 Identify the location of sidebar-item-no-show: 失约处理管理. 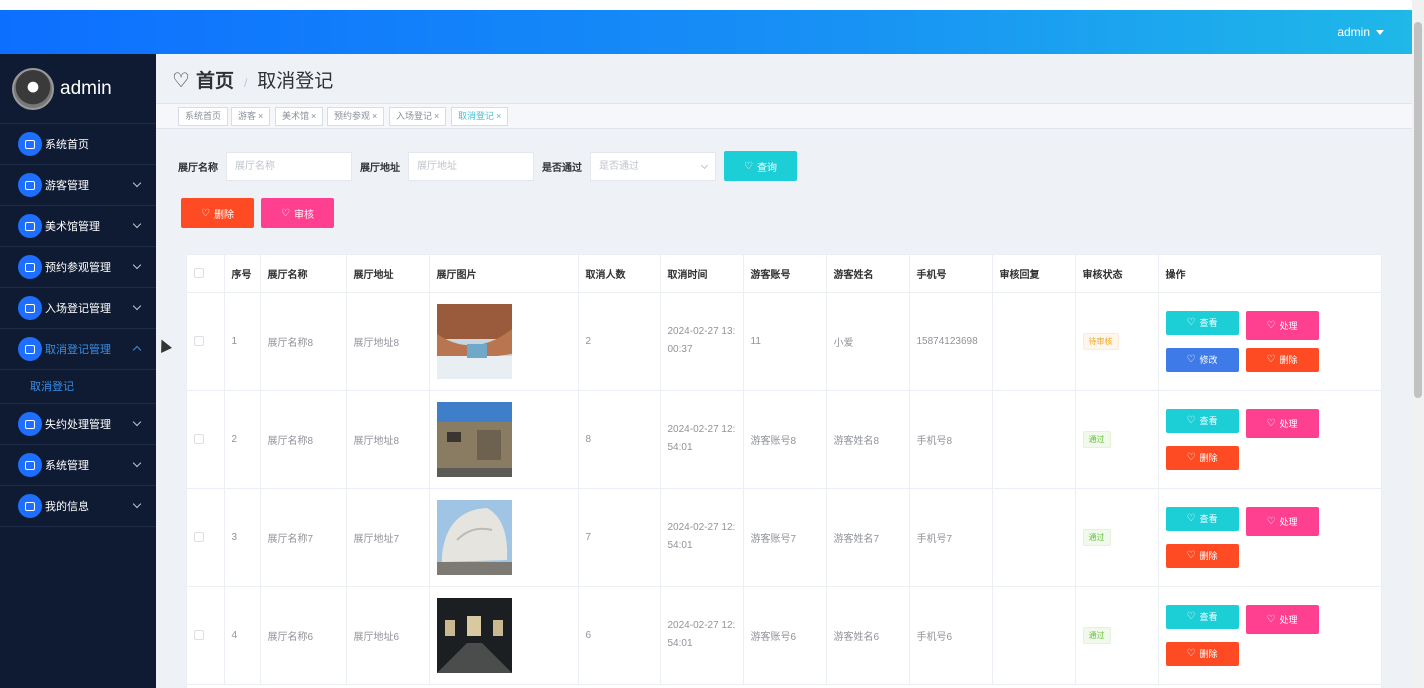
(78, 424).